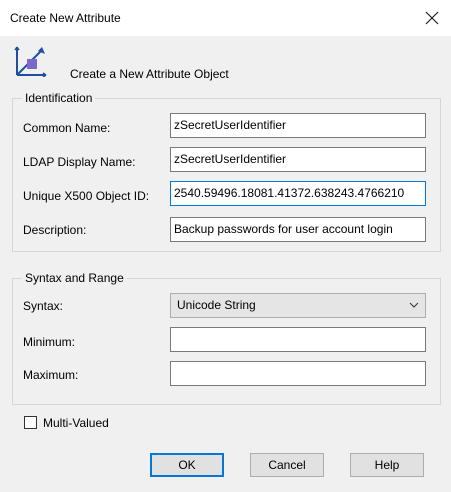  What do you see at coordinates (216, 305) in the screenshot?
I see `syntax-selected-value: Unicode String` at bounding box center [216, 305].